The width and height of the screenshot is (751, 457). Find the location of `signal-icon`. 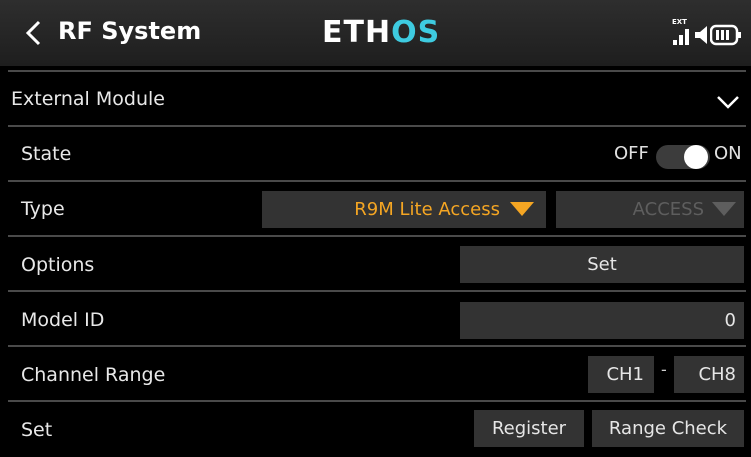

signal-icon is located at coordinates (681, 37).